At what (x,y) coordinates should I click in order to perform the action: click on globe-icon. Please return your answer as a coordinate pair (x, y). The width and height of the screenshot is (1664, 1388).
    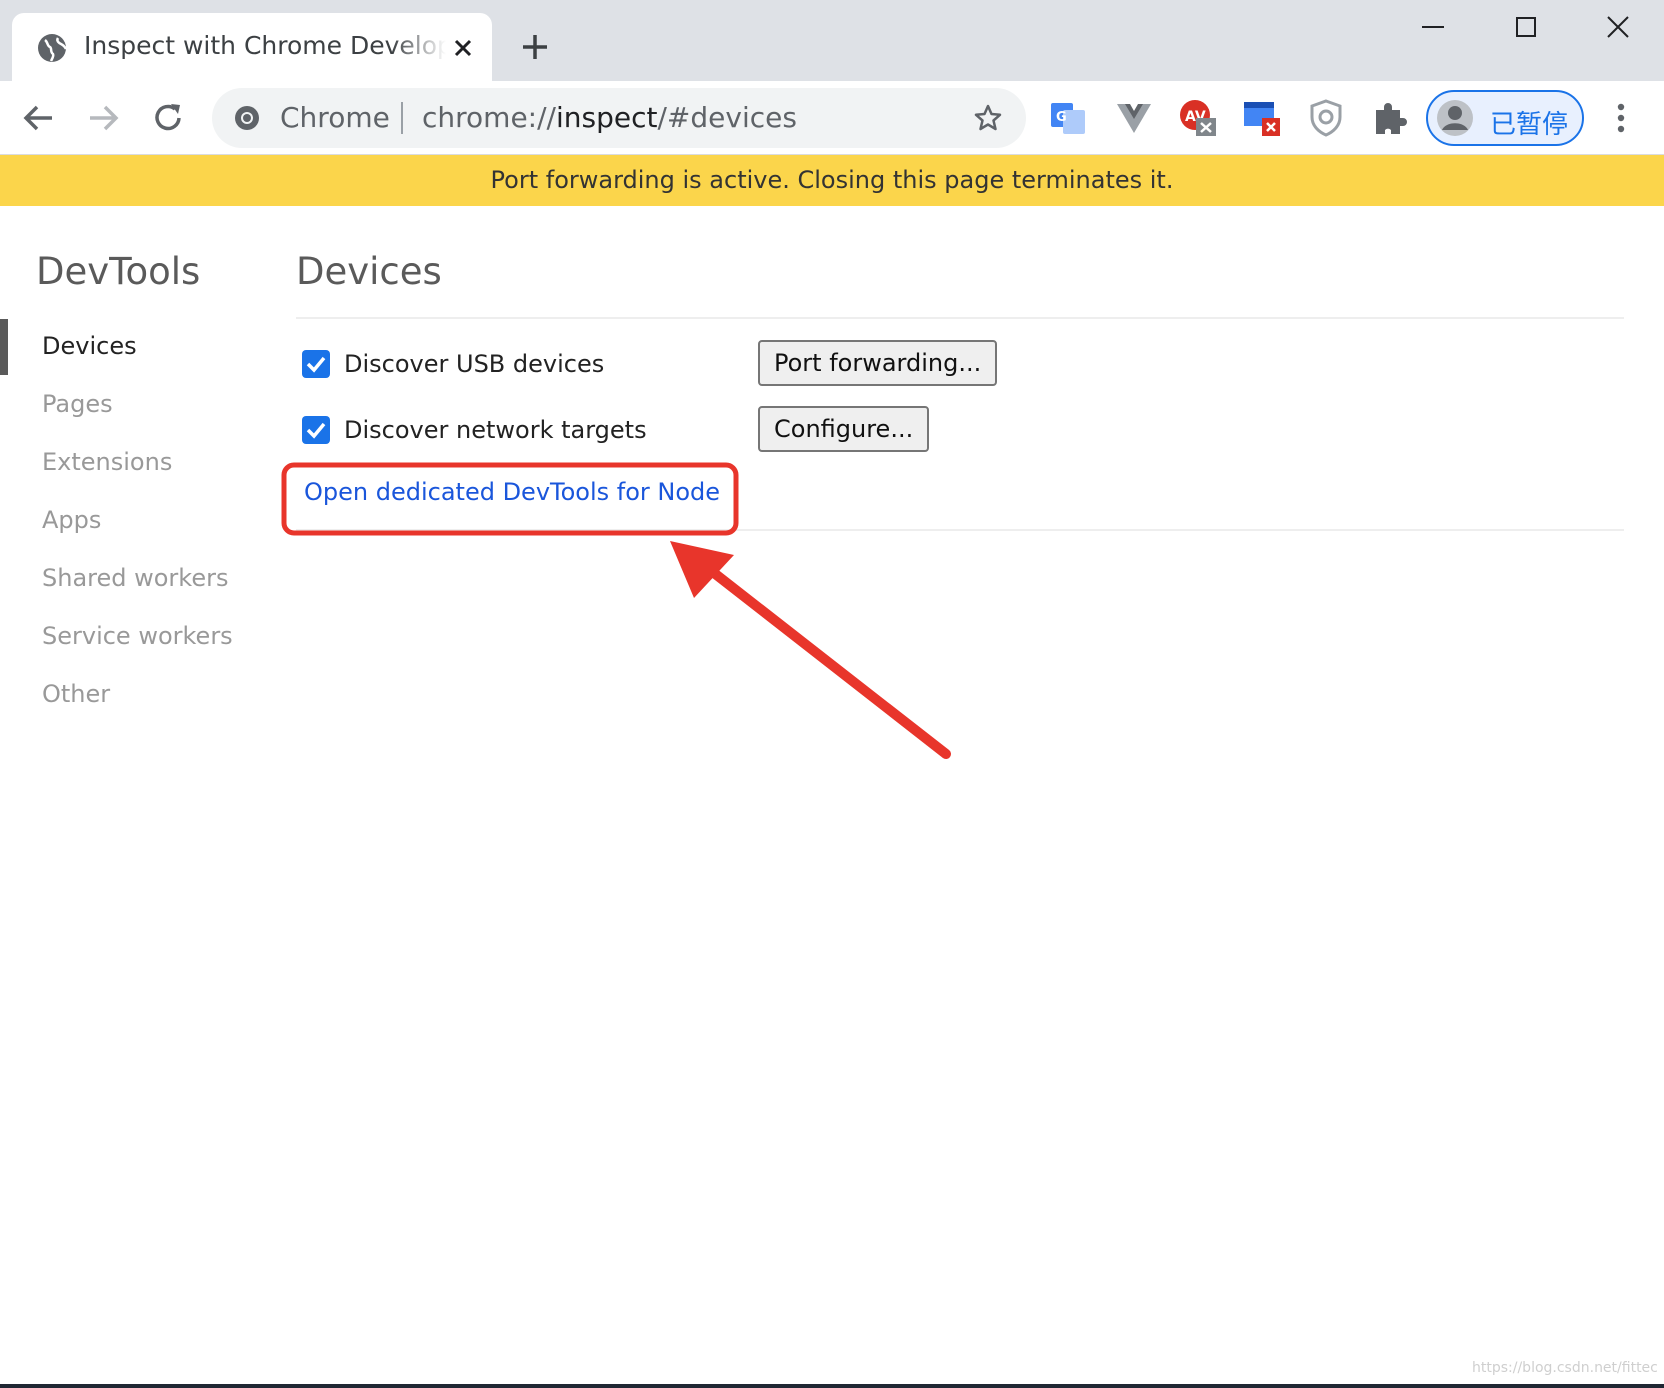
    Looking at the image, I should click on (53, 48).